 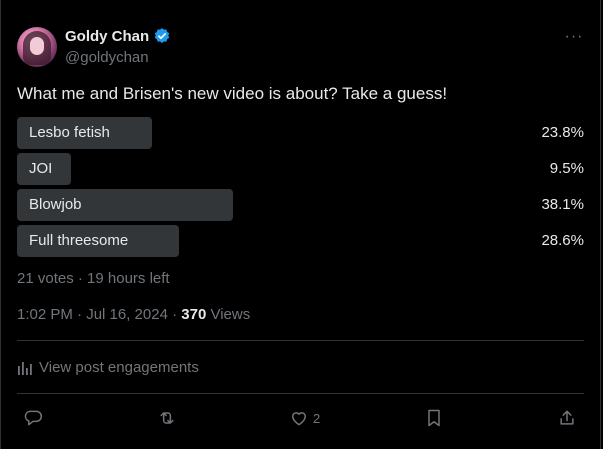 I want to click on views-count: 370, so click(x=194, y=314).